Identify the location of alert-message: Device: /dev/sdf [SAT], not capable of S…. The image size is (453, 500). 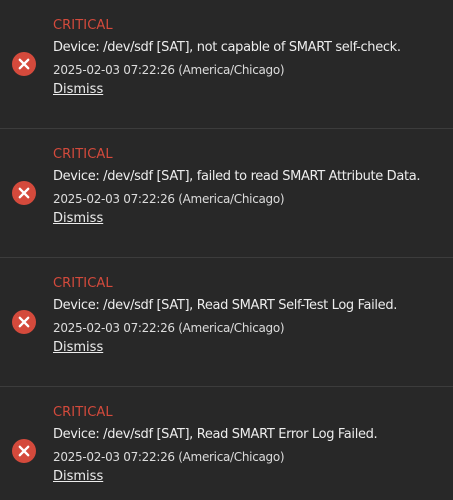
(227, 47).